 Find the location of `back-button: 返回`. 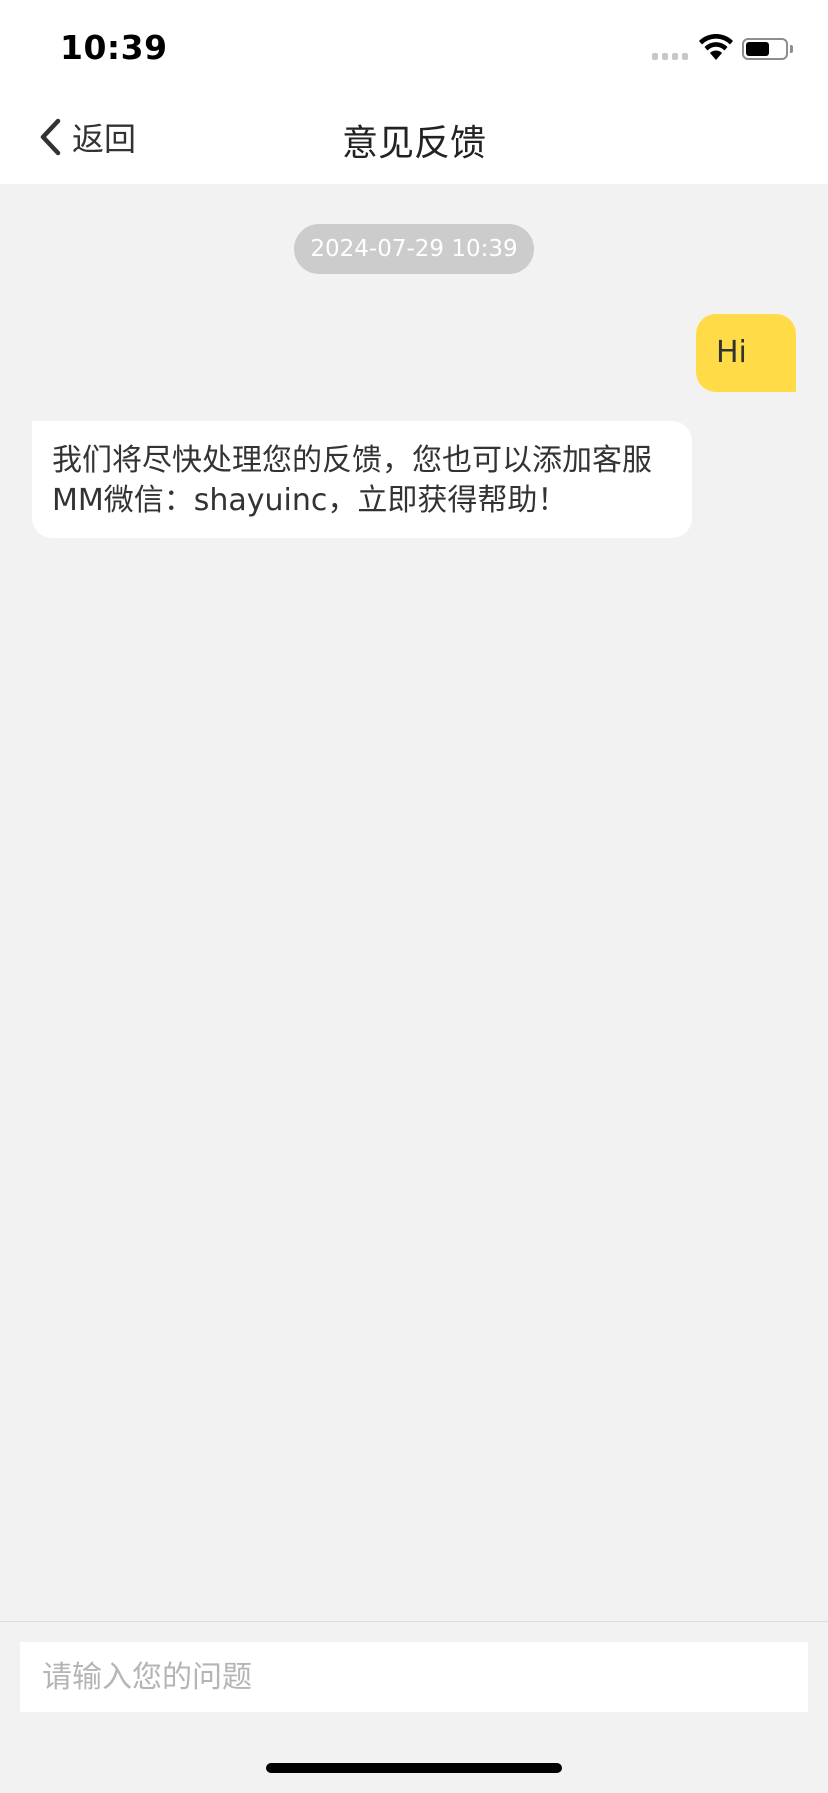

back-button: 返回 is located at coordinates (86, 137).